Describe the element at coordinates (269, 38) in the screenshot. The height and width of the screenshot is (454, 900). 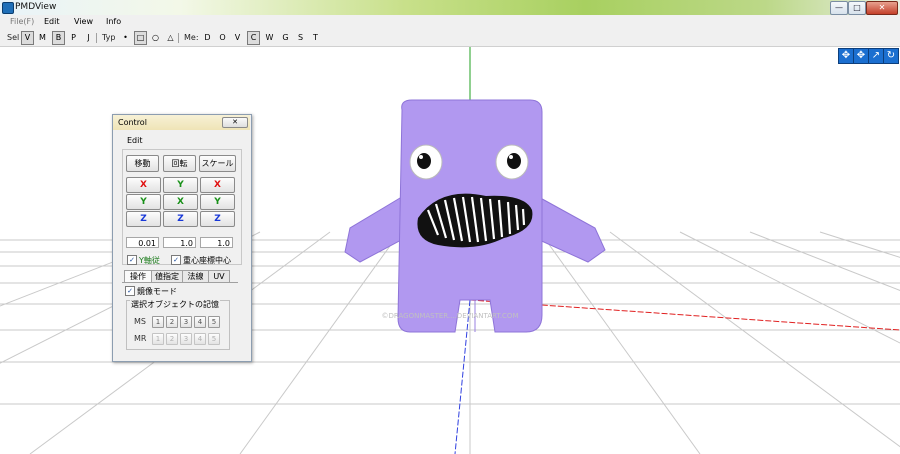
I see `me-w-button: W` at that location.